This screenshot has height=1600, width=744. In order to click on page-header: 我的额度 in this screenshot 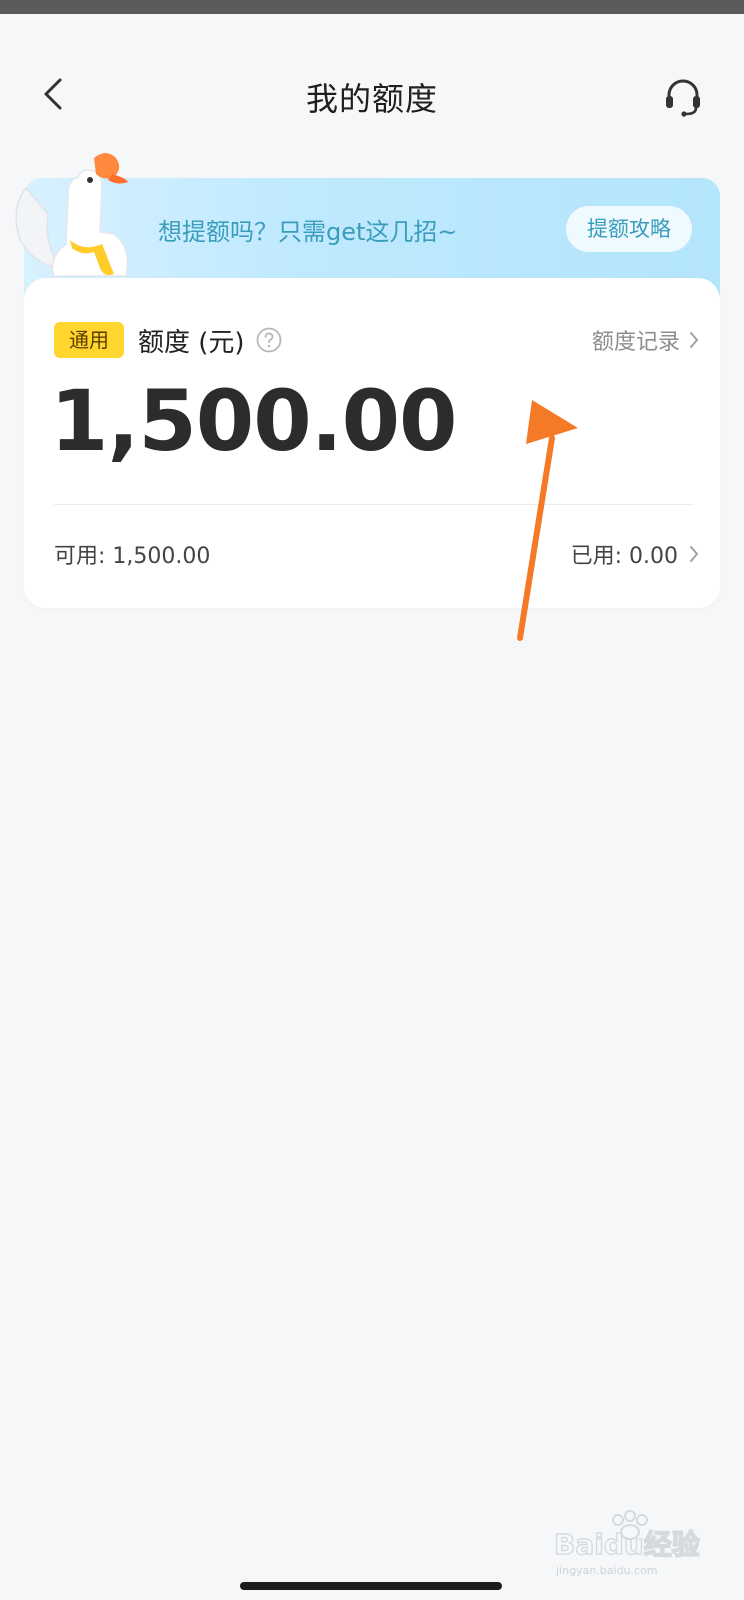, I will do `click(372, 95)`.